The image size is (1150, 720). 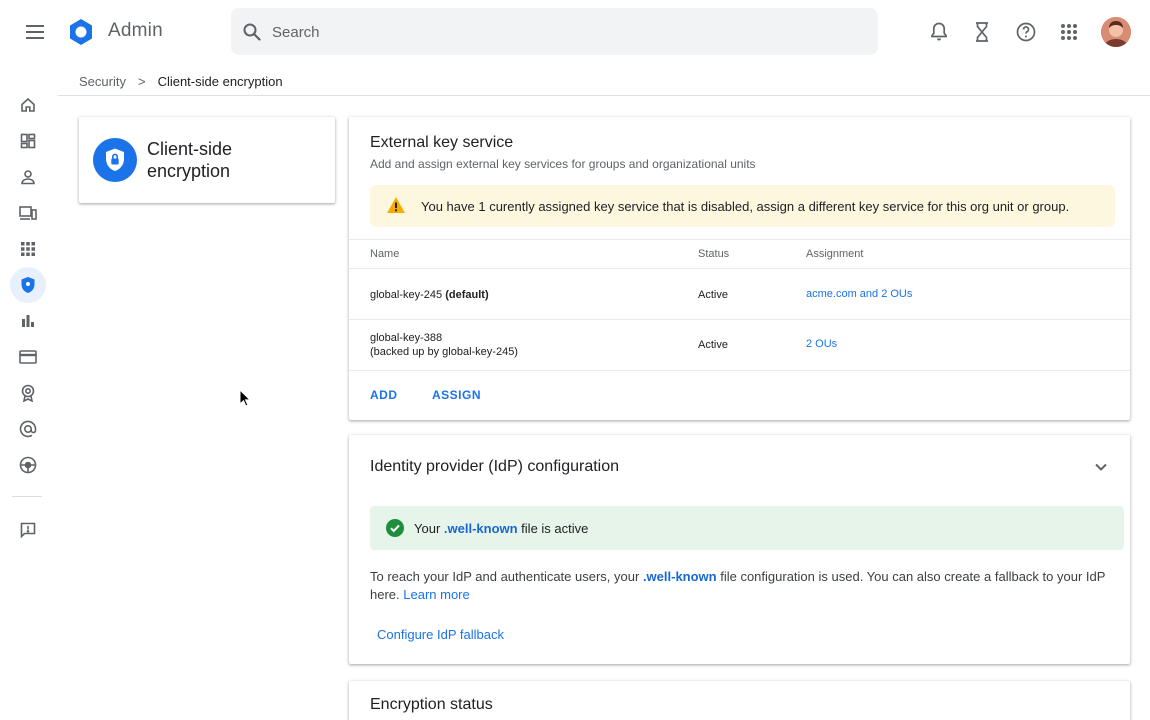 What do you see at coordinates (604, 95) in the screenshot?
I see `breadcrumb-divider` at bounding box center [604, 95].